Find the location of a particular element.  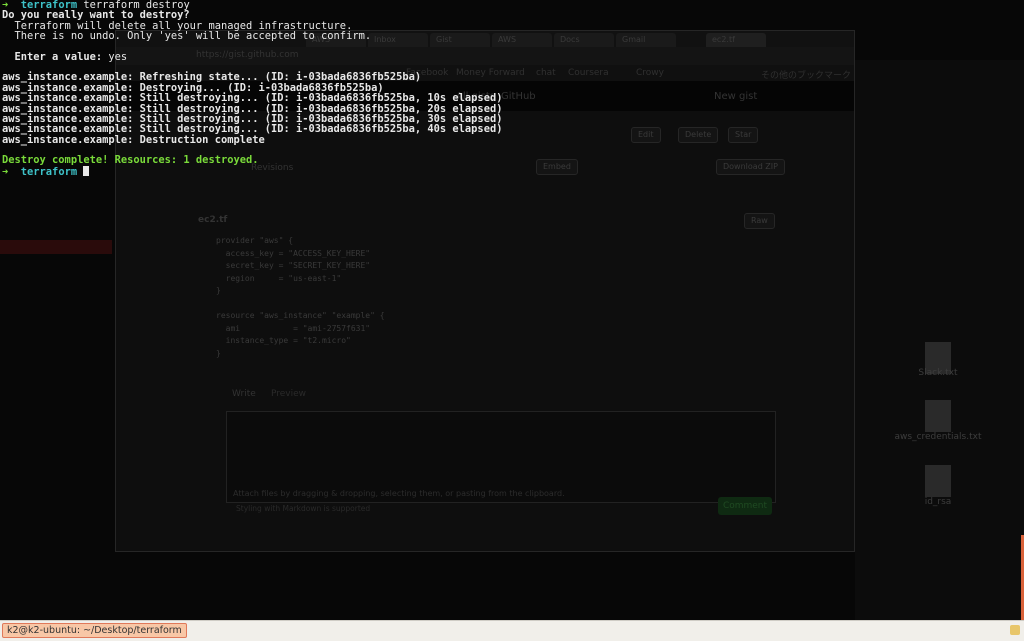

taskbar-terminal-item: k2@k2-ubuntu: ~/Desktop/terraform is located at coordinates (94, 630).